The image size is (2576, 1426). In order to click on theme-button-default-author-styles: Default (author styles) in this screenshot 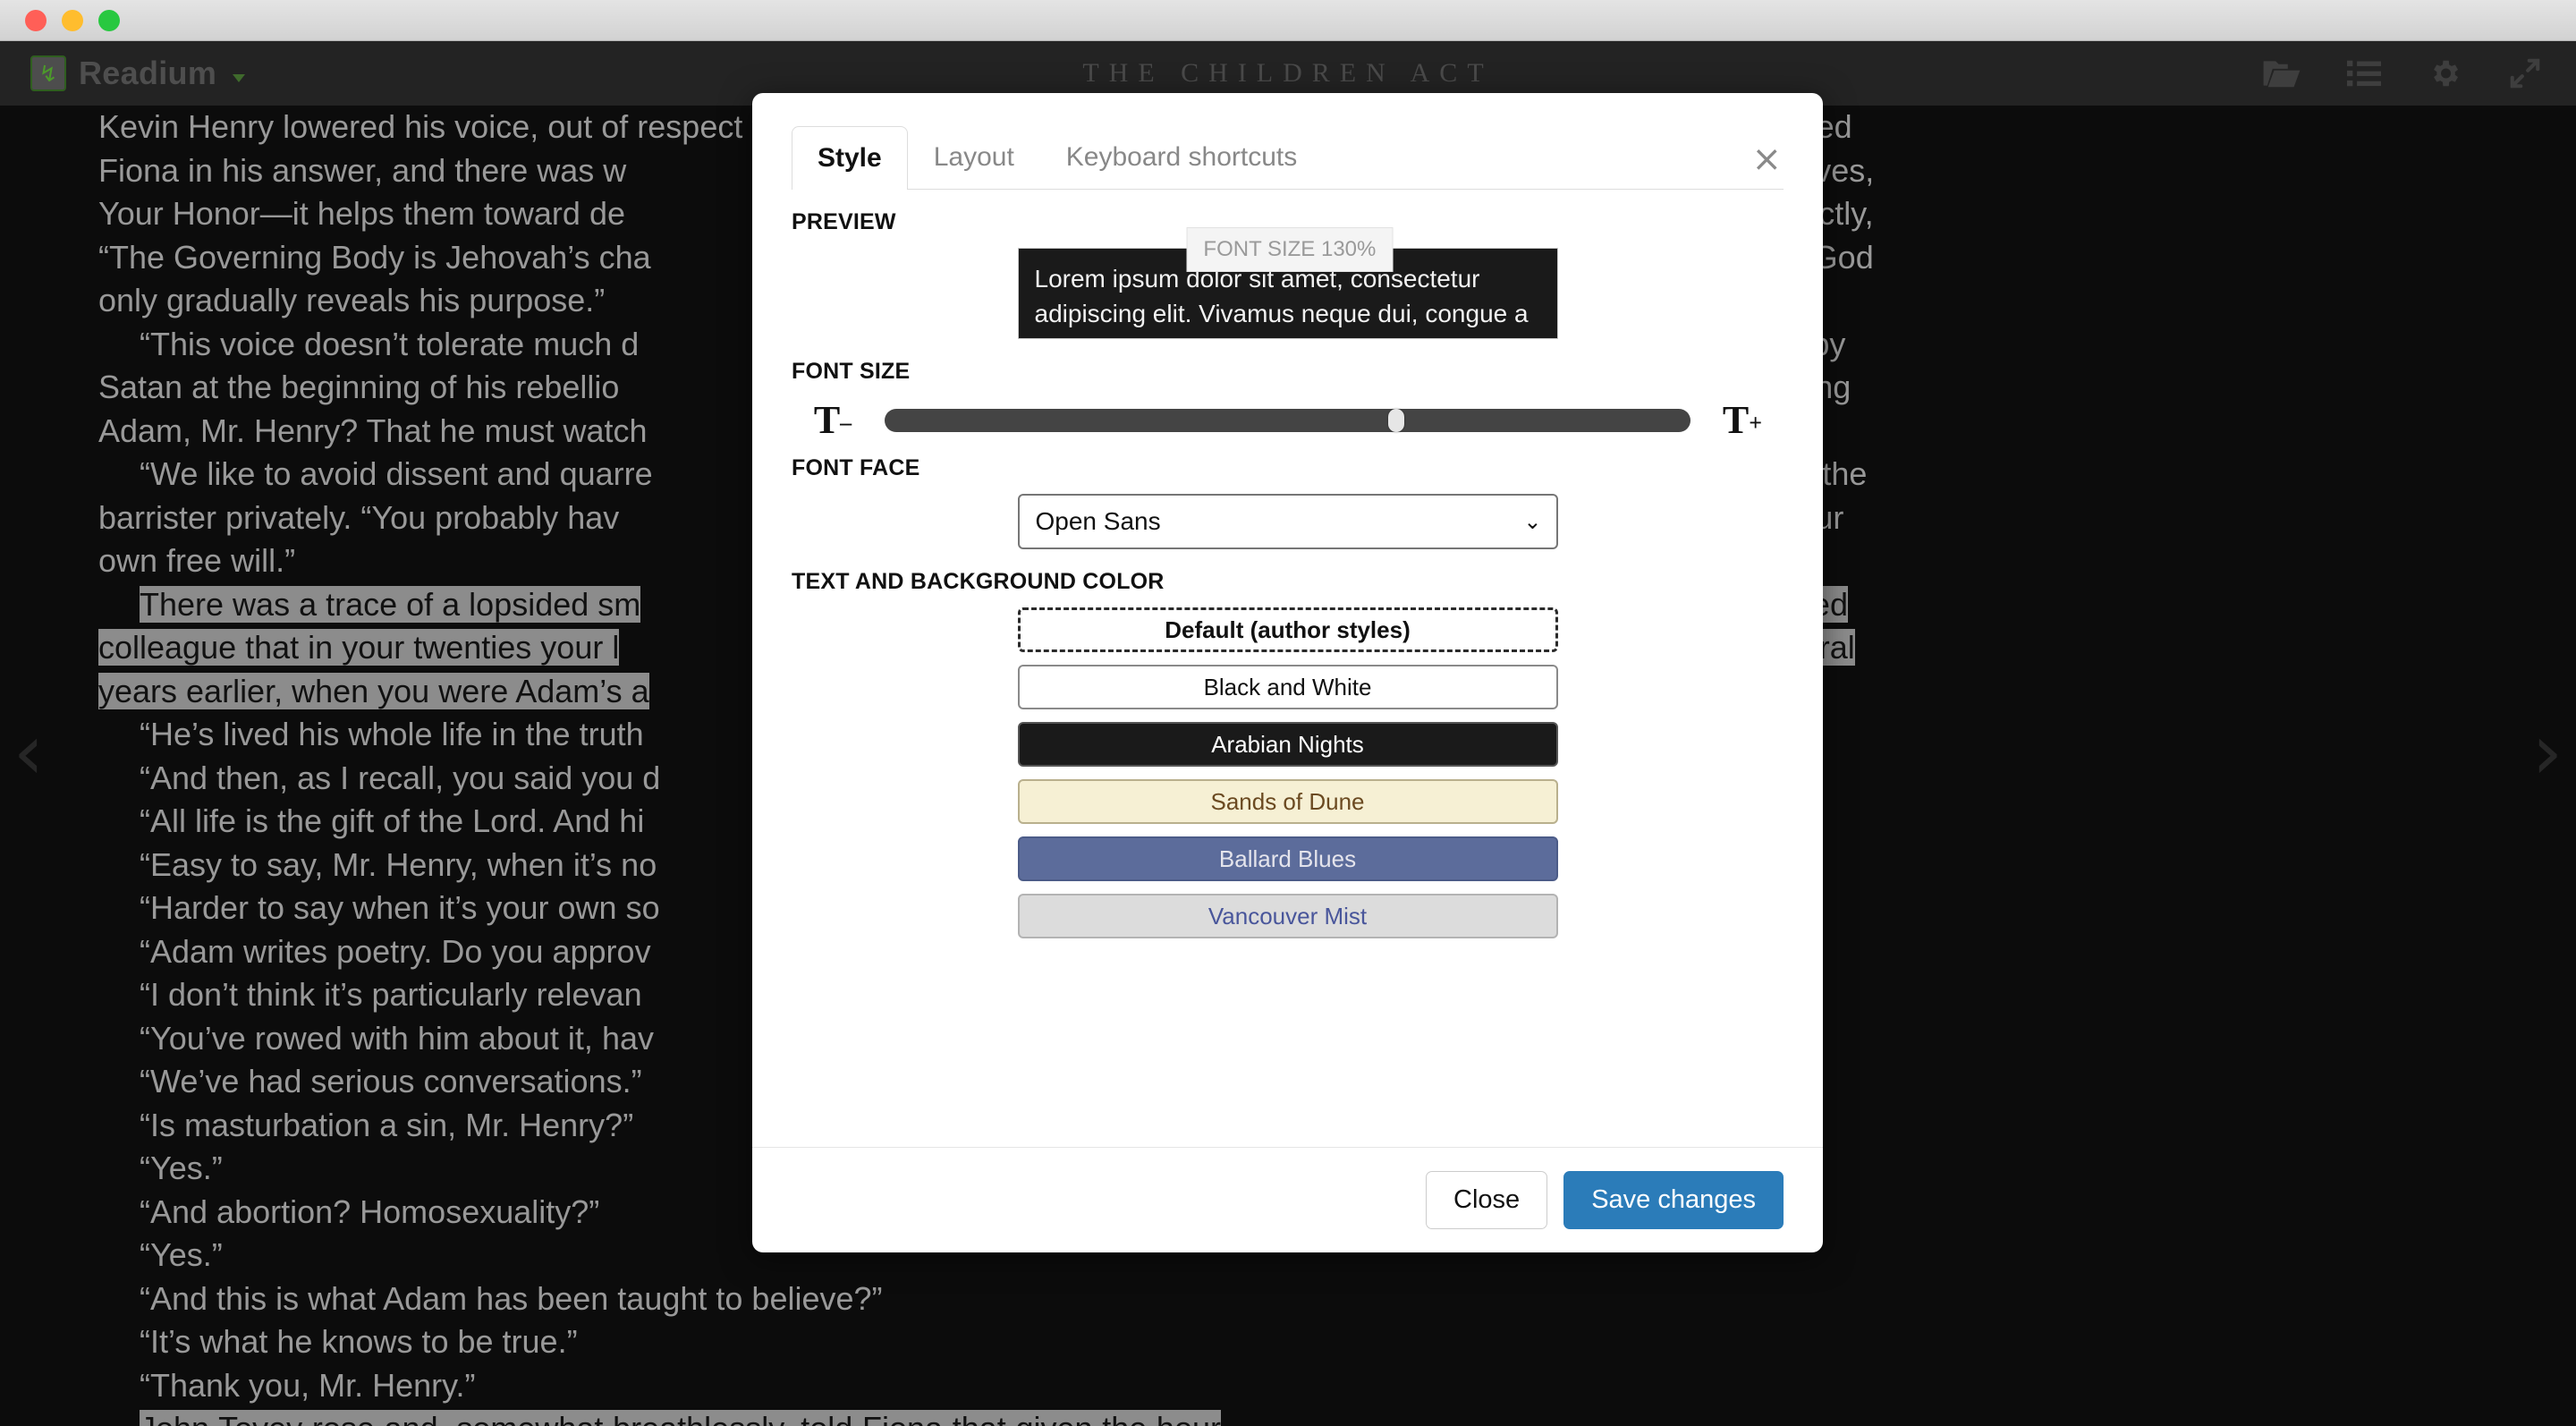, I will do `click(1287, 629)`.